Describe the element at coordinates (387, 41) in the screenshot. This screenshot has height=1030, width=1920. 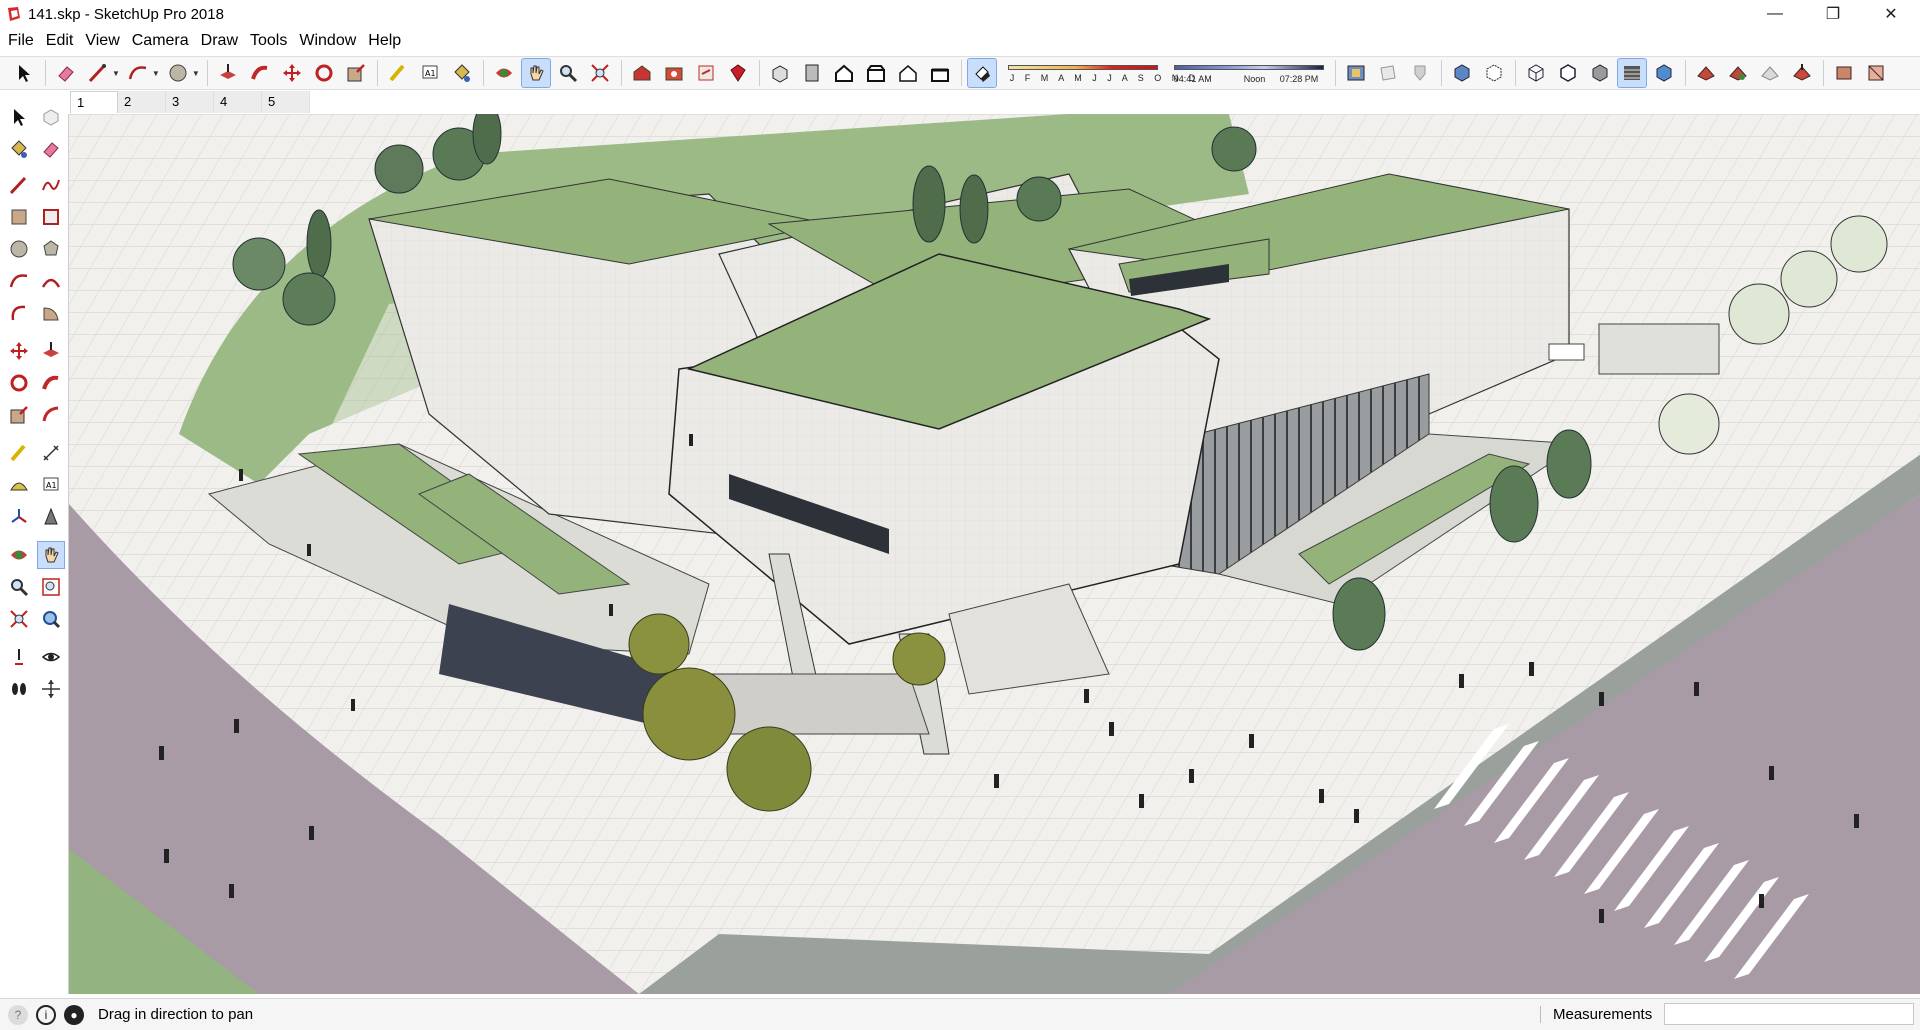
I see `menu-help: Help` at that location.